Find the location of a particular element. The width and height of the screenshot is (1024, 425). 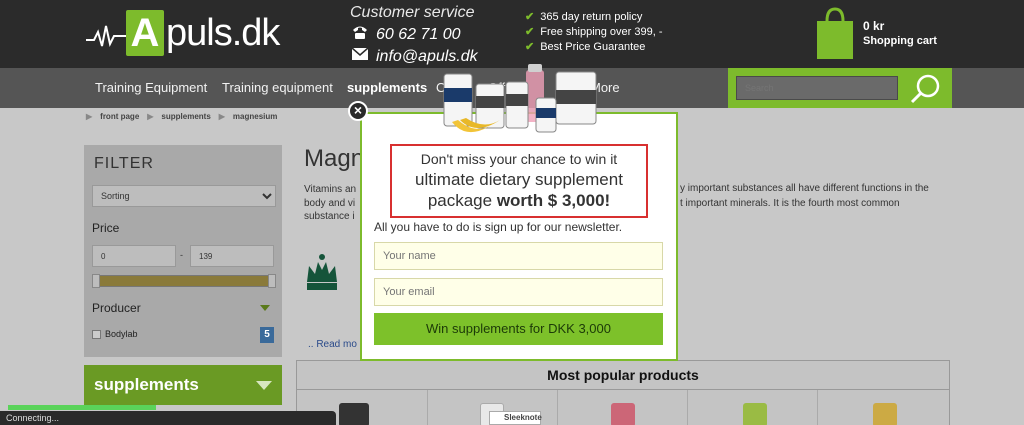

headline-line-2: ultimate dietary supplement is located at coordinates (519, 179).